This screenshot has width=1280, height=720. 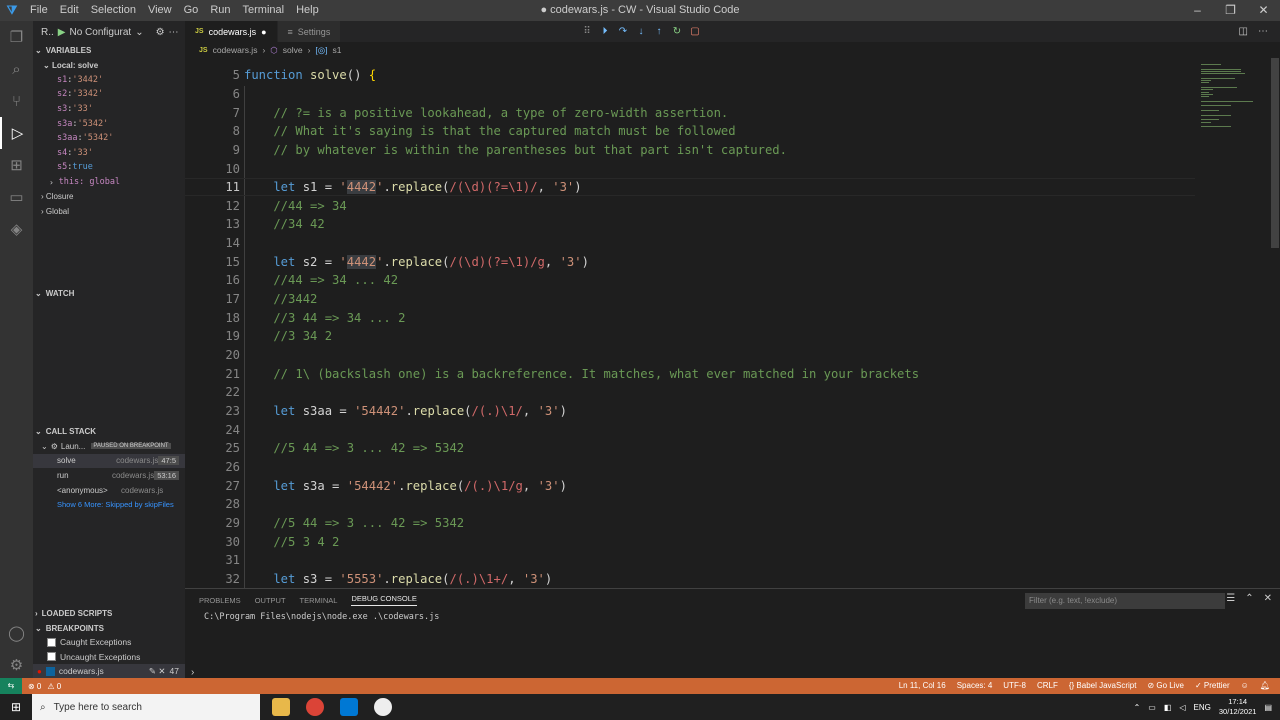 What do you see at coordinates (212, 523) in the screenshot?
I see `line-number: 29` at bounding box center [212, 523].